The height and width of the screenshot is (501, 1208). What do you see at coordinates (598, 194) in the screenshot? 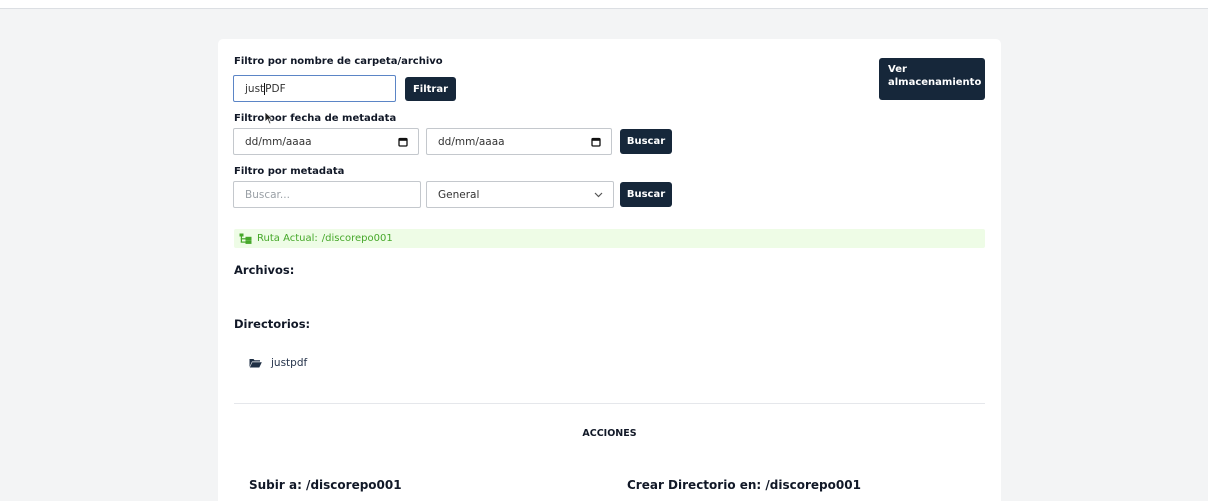
I see `chevron-down-icon` at bounding box center [598, 194].